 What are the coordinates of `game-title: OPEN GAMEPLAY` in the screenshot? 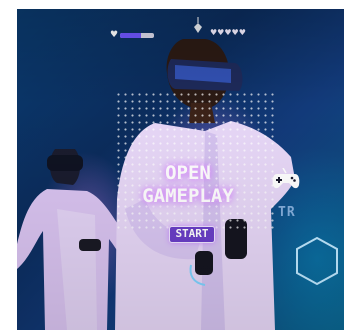 It's located at (188, 185).